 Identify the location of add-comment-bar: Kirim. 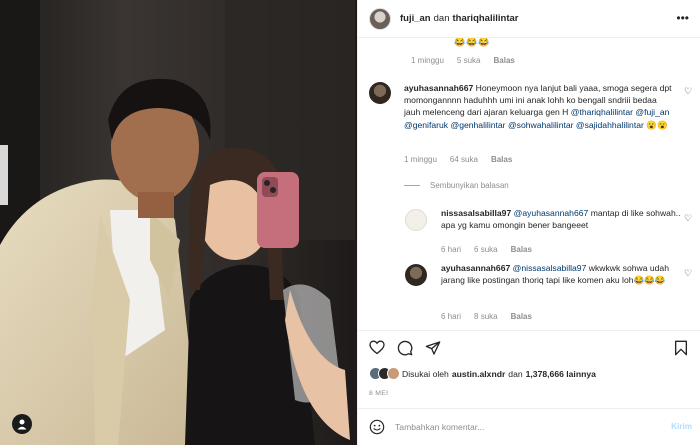
(529, 426).